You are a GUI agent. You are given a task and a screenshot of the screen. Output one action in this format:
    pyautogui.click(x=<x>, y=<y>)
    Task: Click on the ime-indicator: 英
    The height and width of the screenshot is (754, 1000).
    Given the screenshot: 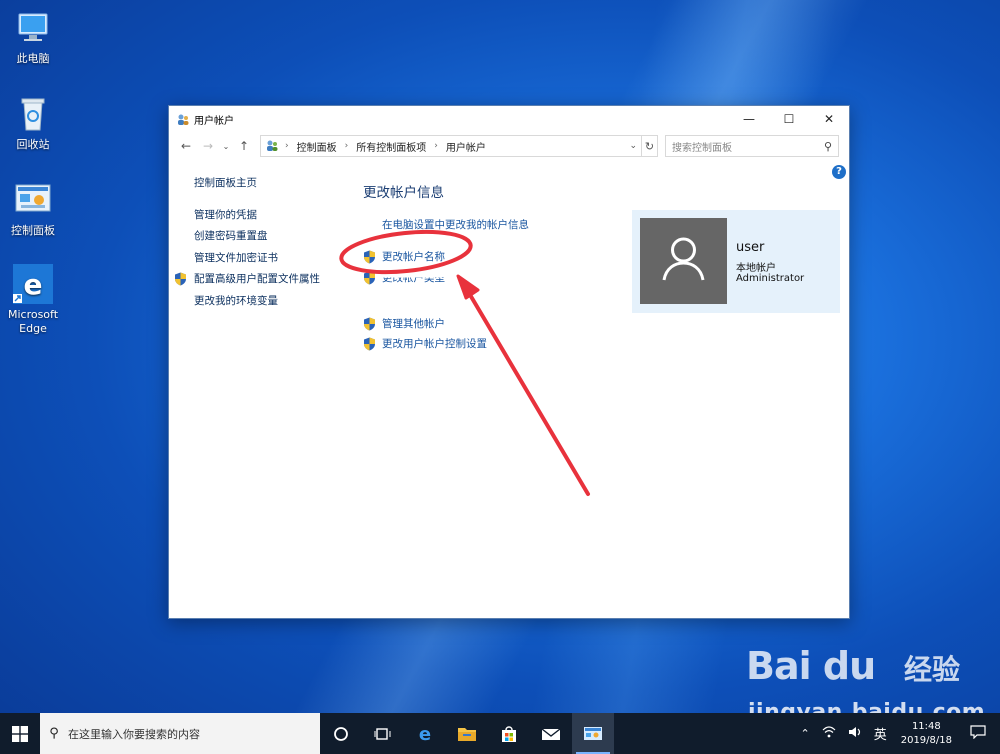 What is the action you would take?
    pyautogui.click(x=880, y=733)
    